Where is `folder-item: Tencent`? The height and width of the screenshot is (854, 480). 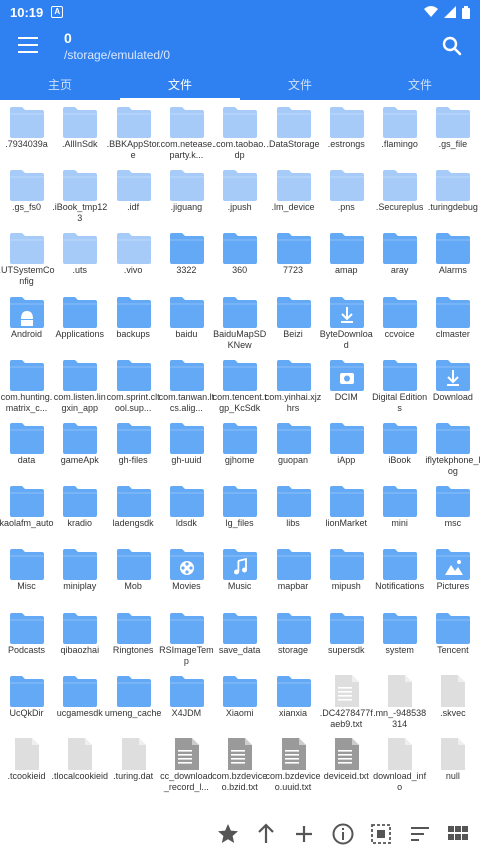 folder-item: Tencent is located at coordinates (452, 637).